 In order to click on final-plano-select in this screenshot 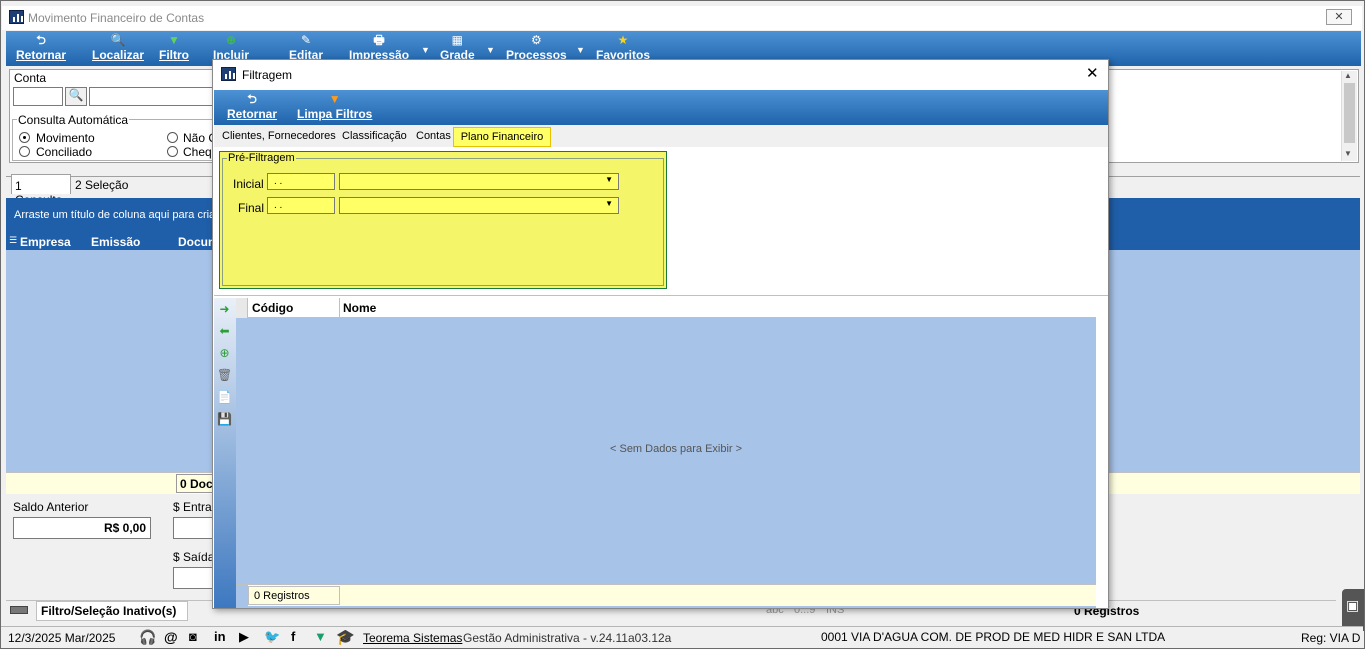, I will do `click(479, 205)`.